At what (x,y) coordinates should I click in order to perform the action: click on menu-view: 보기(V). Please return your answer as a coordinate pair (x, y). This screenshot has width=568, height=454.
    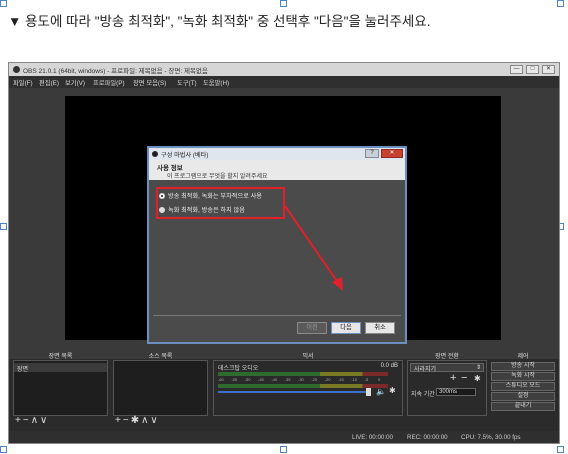
    Looking at the image, I should click on (75, 82).